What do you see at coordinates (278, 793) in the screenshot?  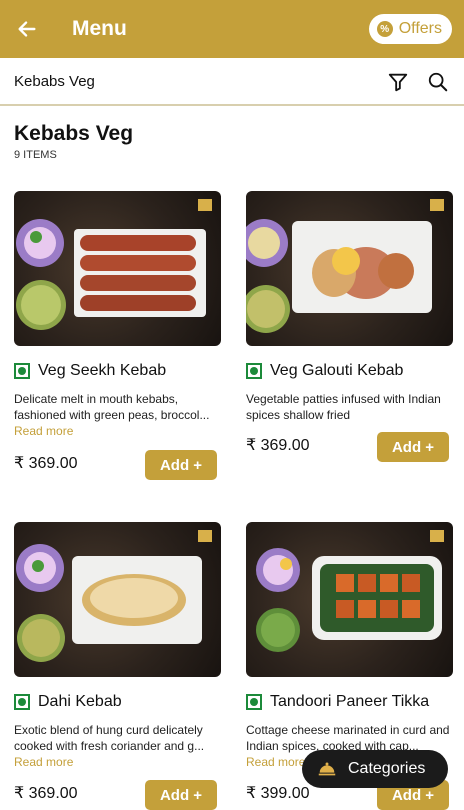 I see `item-price: ₹ 399.00` at bounding box center [278, 793].